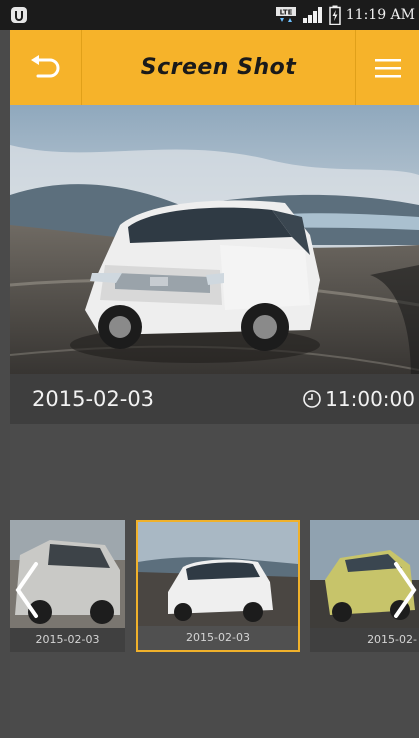 The height and width of the screenshot is (738, 419). What do you see at coordinates (93, 399) in the screenshot?
I see `photo-date: 2015-02-03` at bounding box center [93, 399].